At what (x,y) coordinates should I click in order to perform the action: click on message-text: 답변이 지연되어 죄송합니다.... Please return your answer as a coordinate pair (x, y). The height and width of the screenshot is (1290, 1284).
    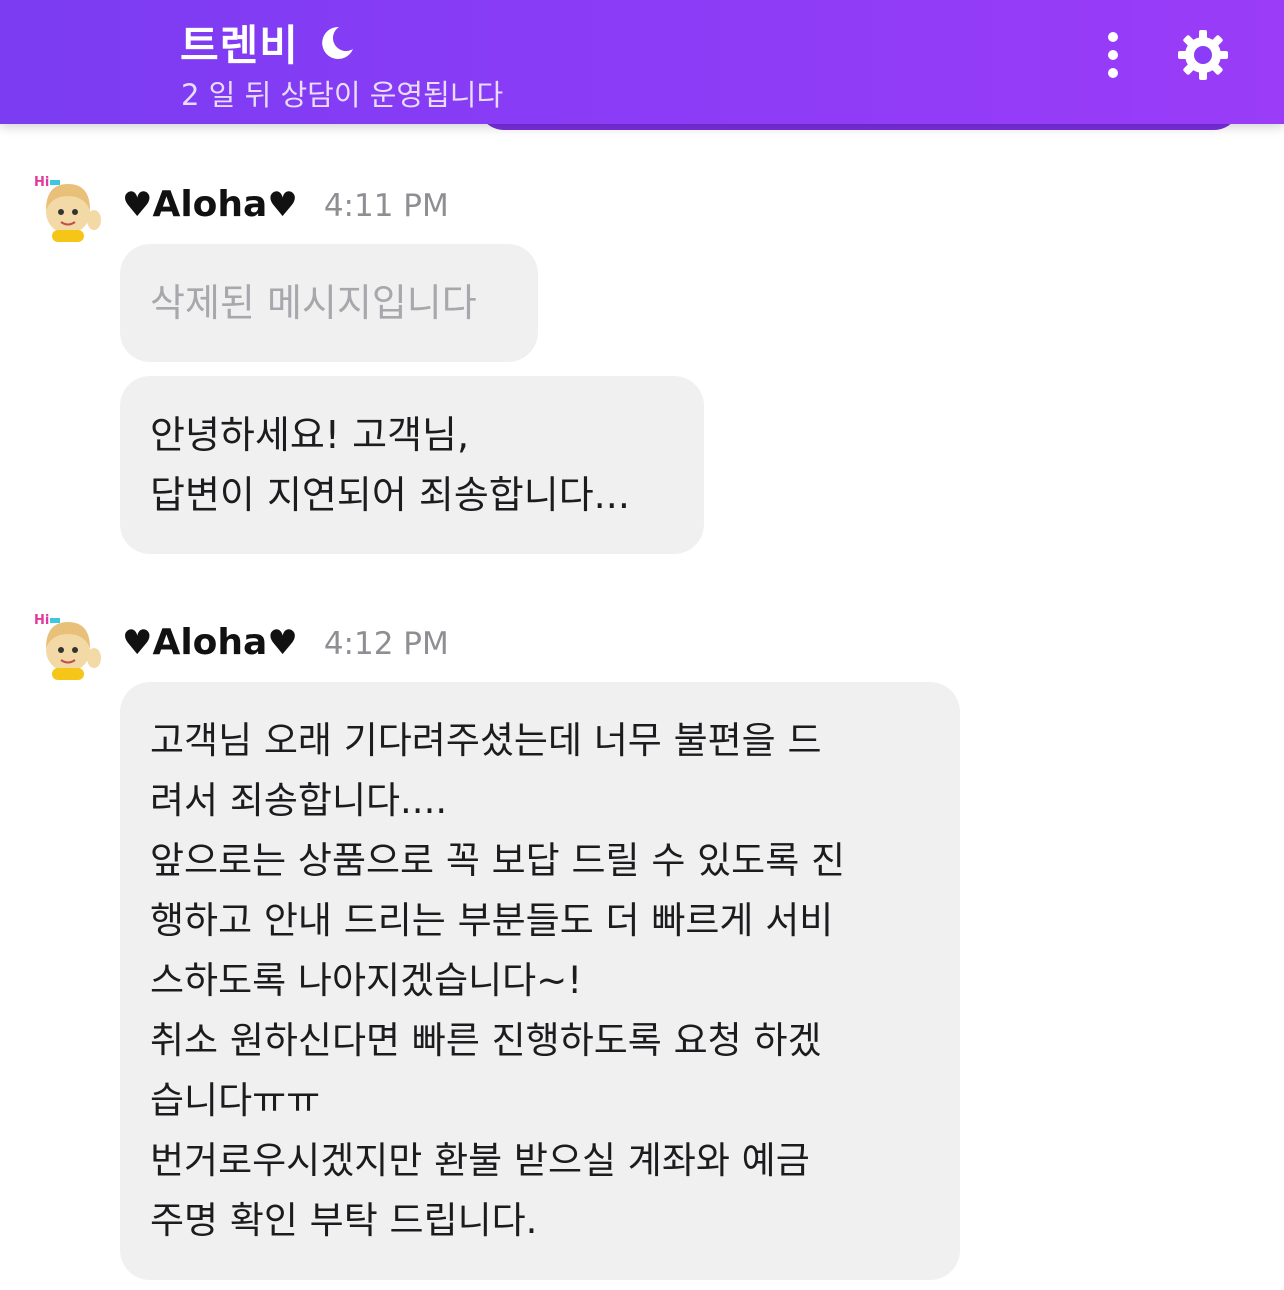
    Looking at the image, I should click on (390, 495).